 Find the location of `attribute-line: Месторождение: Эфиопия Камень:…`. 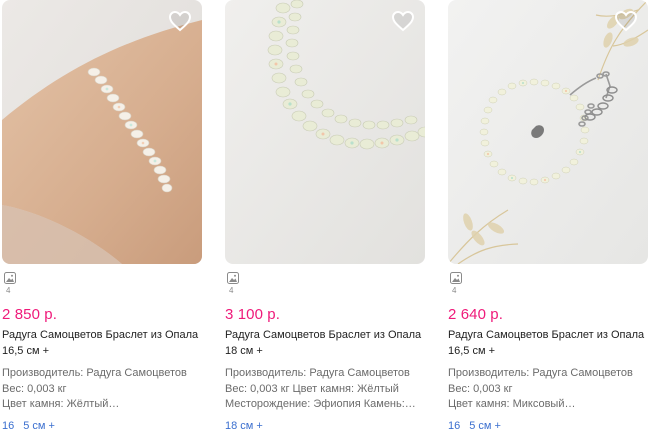

attribute-line: Месторождение: Эфиопия Камень:… is located at coordinates (320, 404).